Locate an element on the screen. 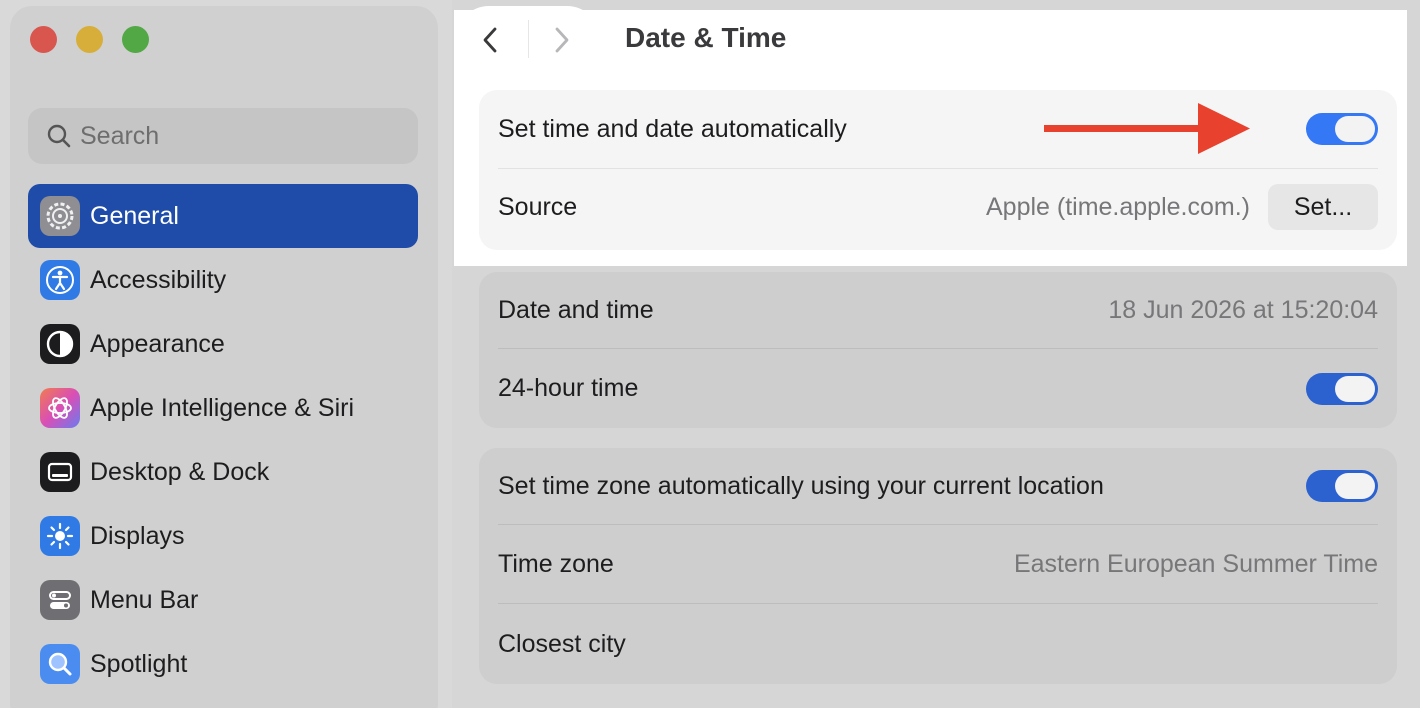  gear-icon is located at coordinates (60, 216).